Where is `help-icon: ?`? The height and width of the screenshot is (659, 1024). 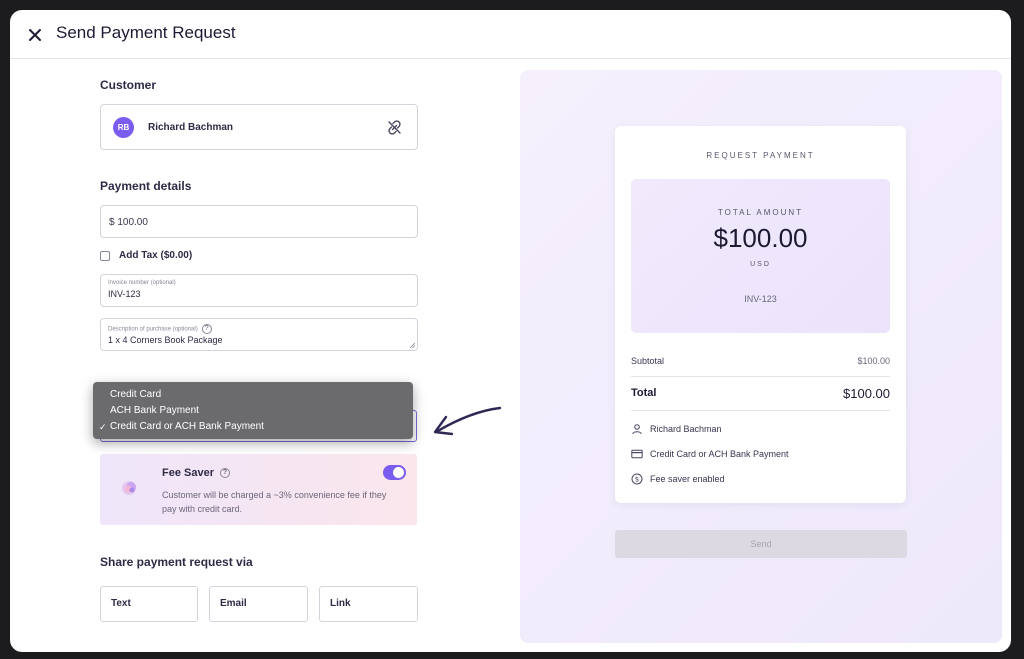 help-icon: ? is located at coordinates (206, 329).